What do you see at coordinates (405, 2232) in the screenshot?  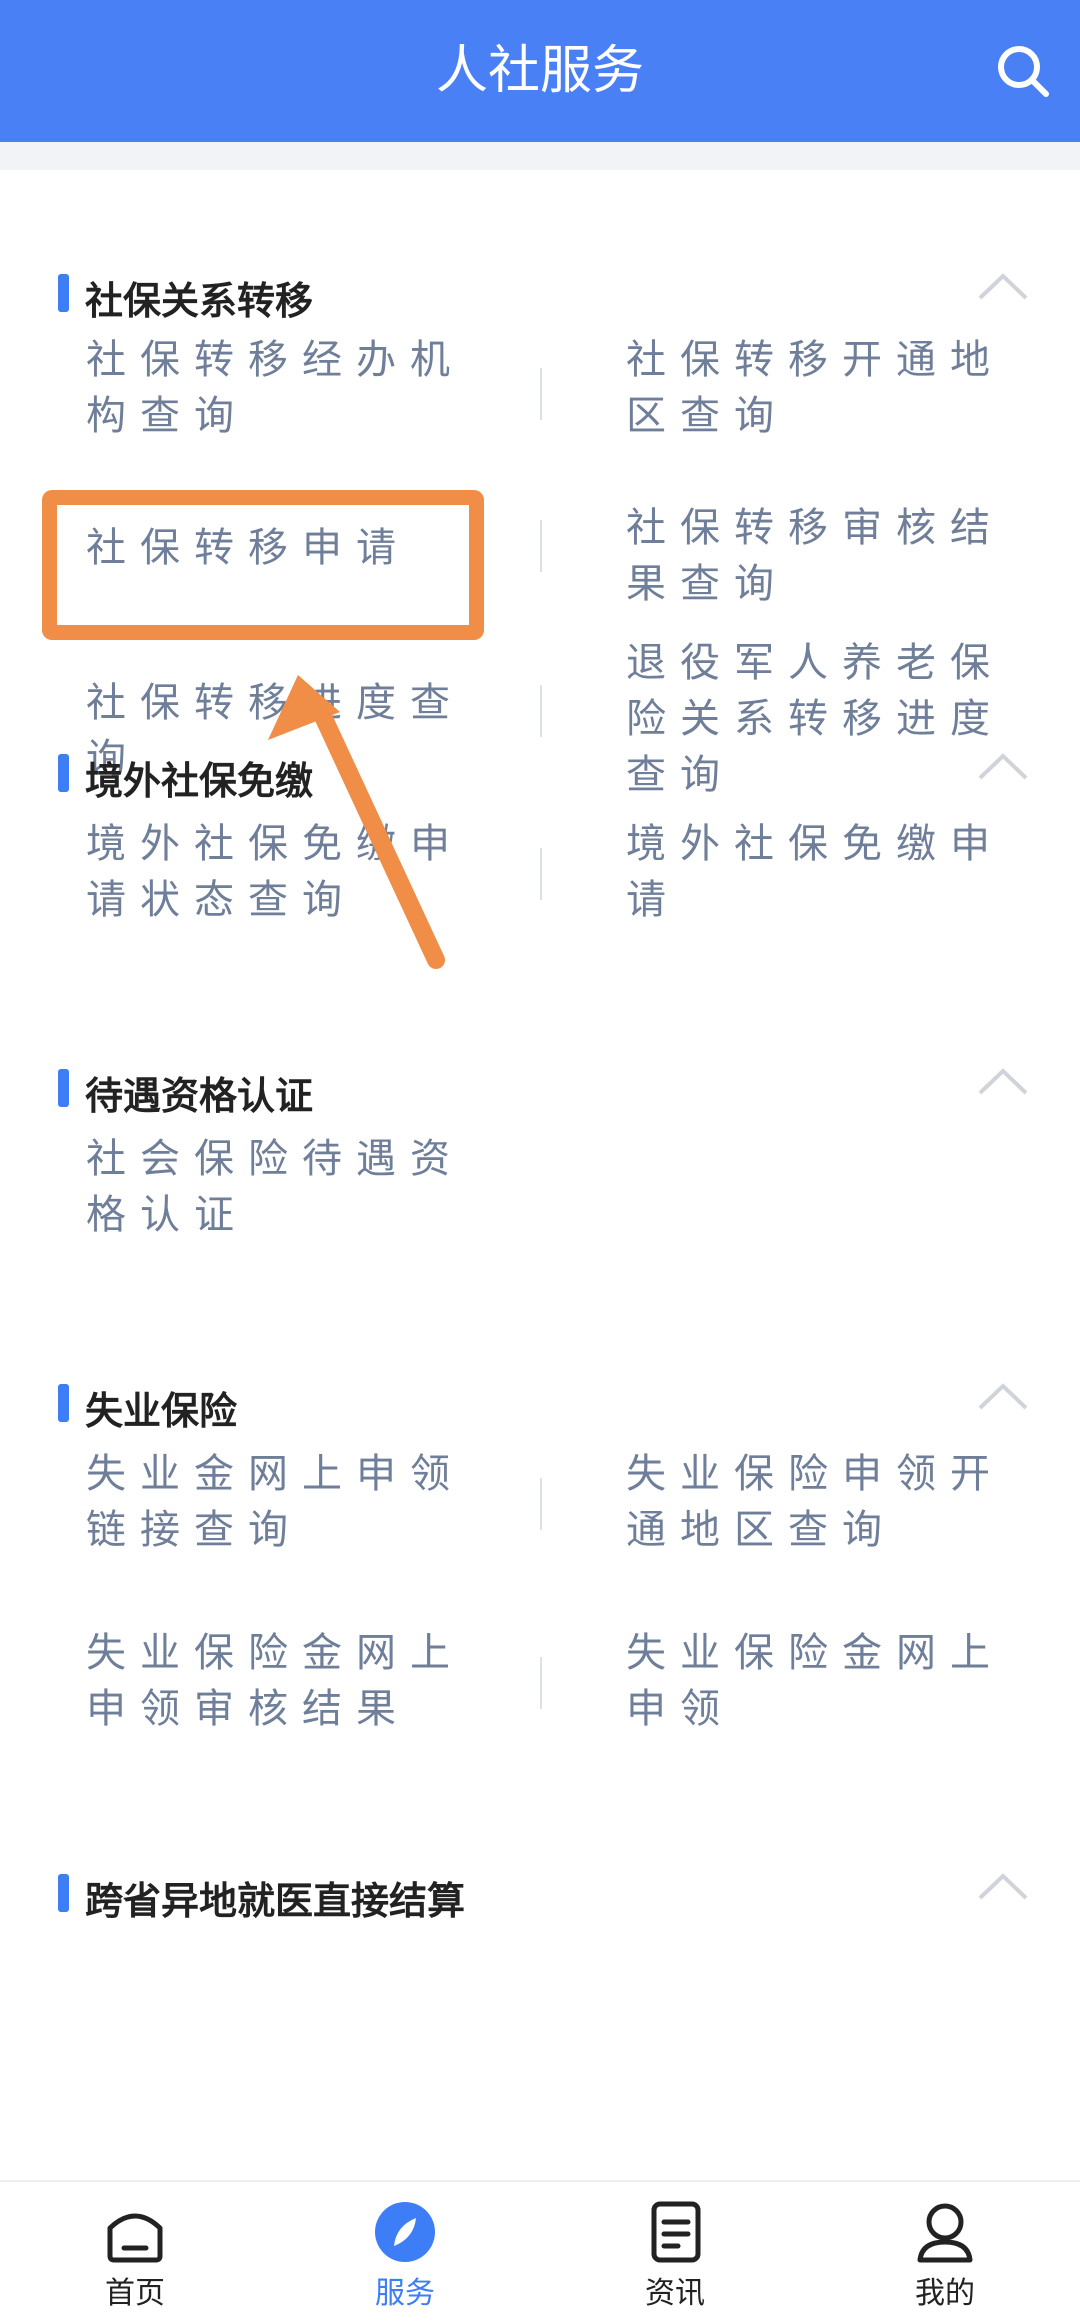 I see `compass-icon` at bounding box center [405, 2232].